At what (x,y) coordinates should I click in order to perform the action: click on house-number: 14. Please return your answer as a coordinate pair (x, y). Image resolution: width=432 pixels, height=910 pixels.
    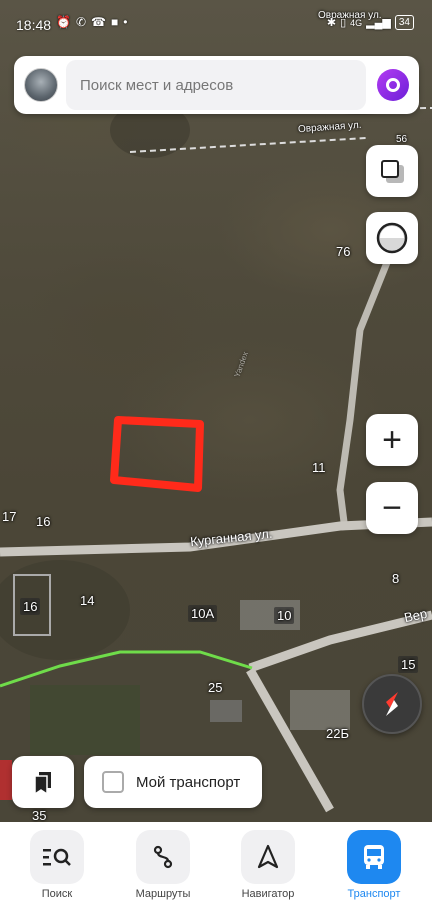
    Looking at the image, I should click on (87, 600).